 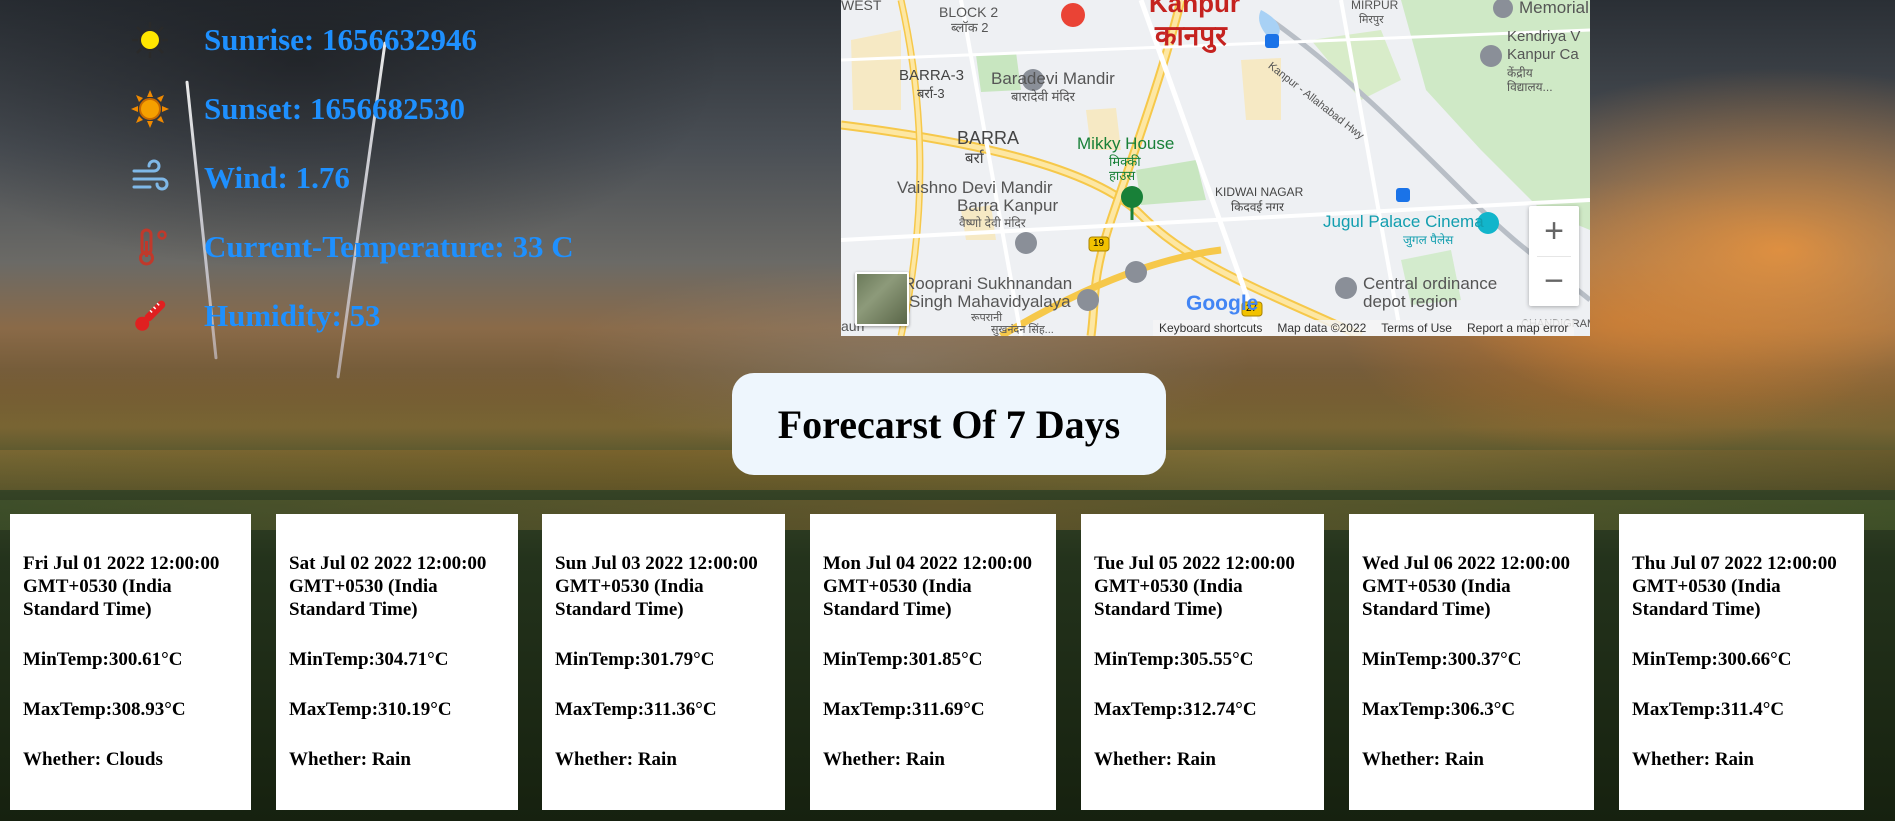 What do you see at coordinates (932, 75) in the screenshot?
I see `map-label: BARRA-3` at bounding box center [932, 75].